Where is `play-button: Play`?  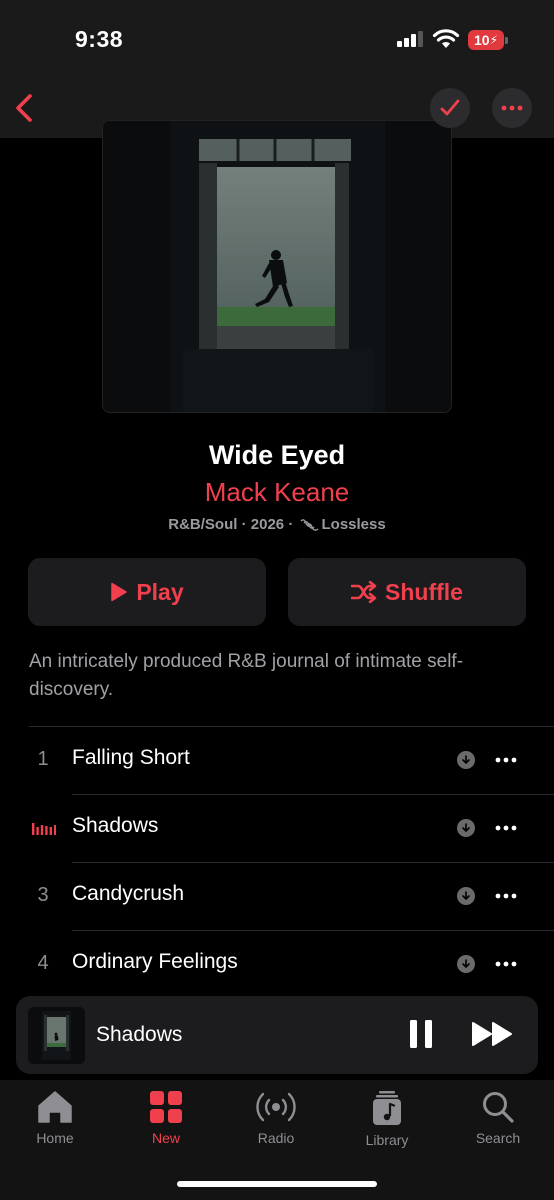 play-button: Play is located at coordinates (147, 592).